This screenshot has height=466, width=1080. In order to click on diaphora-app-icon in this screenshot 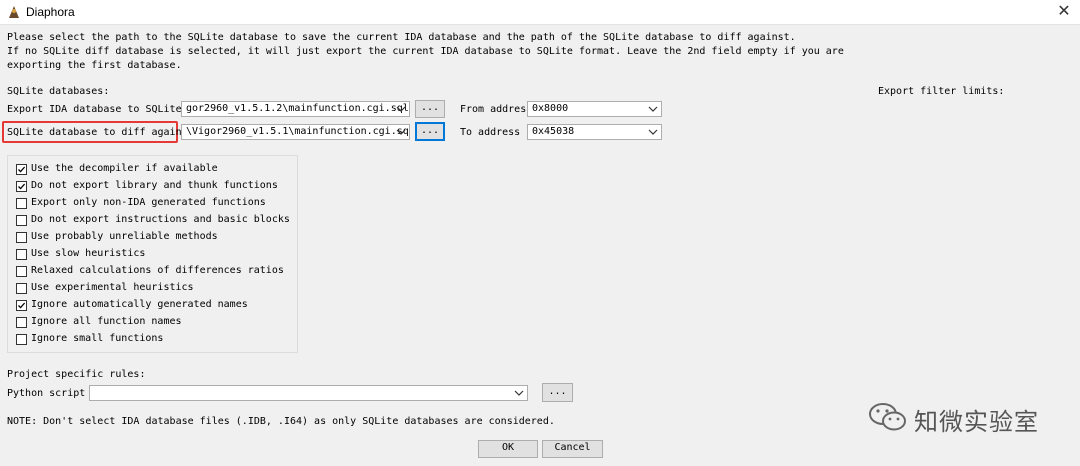, I will do `click(14, 12)`.